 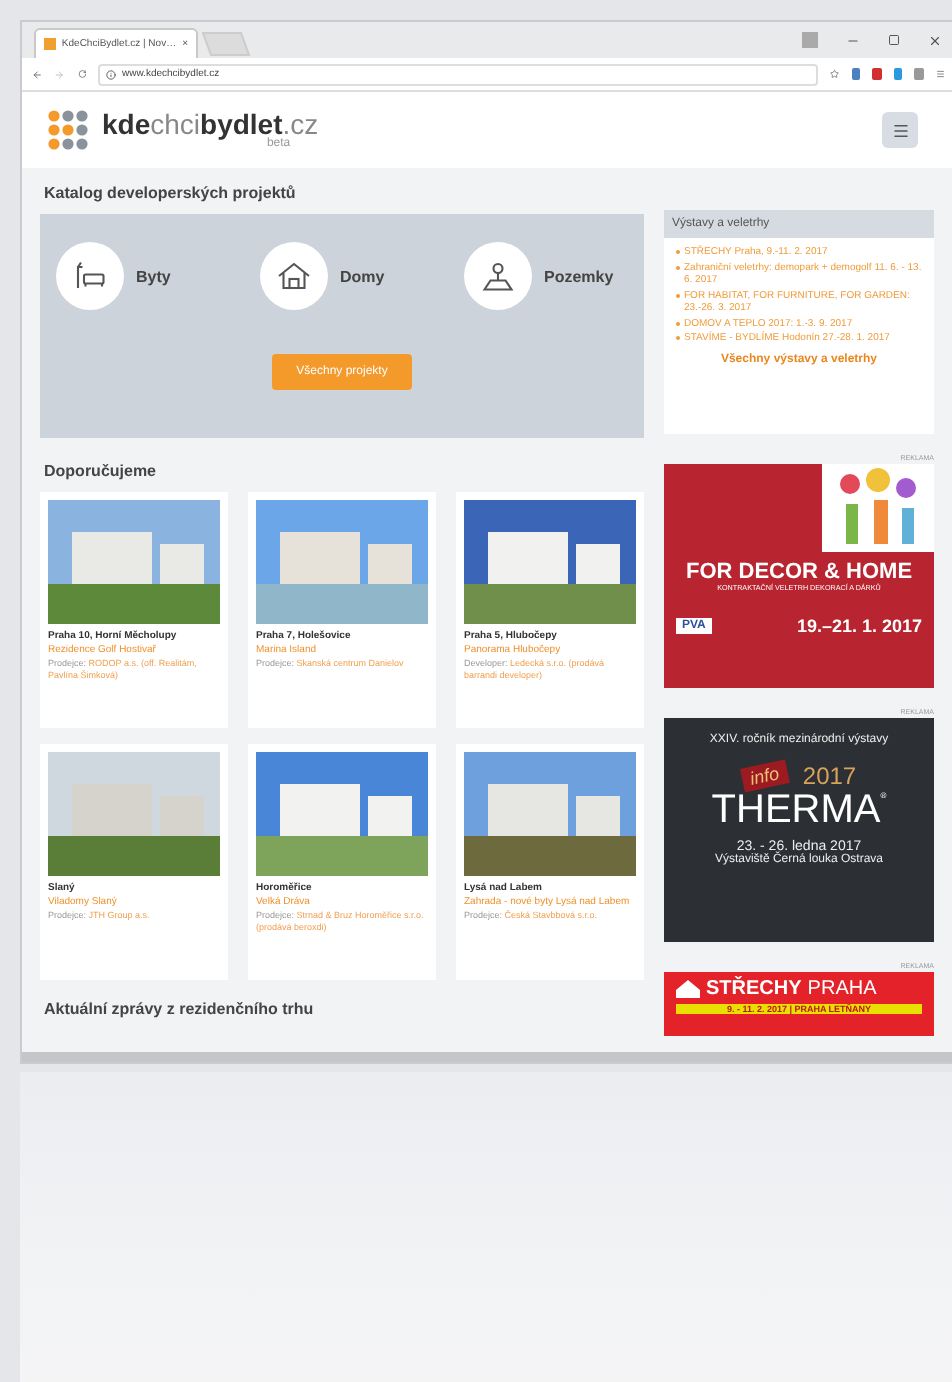 I want to click on sofa-lamp-icon, so click(x=90, y=276).